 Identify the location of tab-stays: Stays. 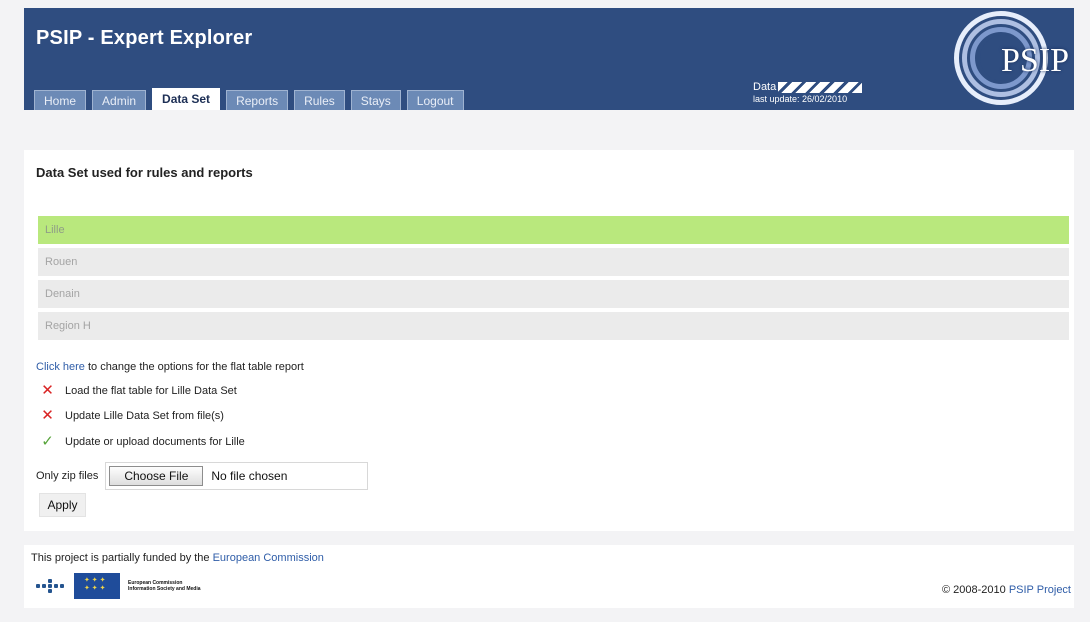
(375, 100).